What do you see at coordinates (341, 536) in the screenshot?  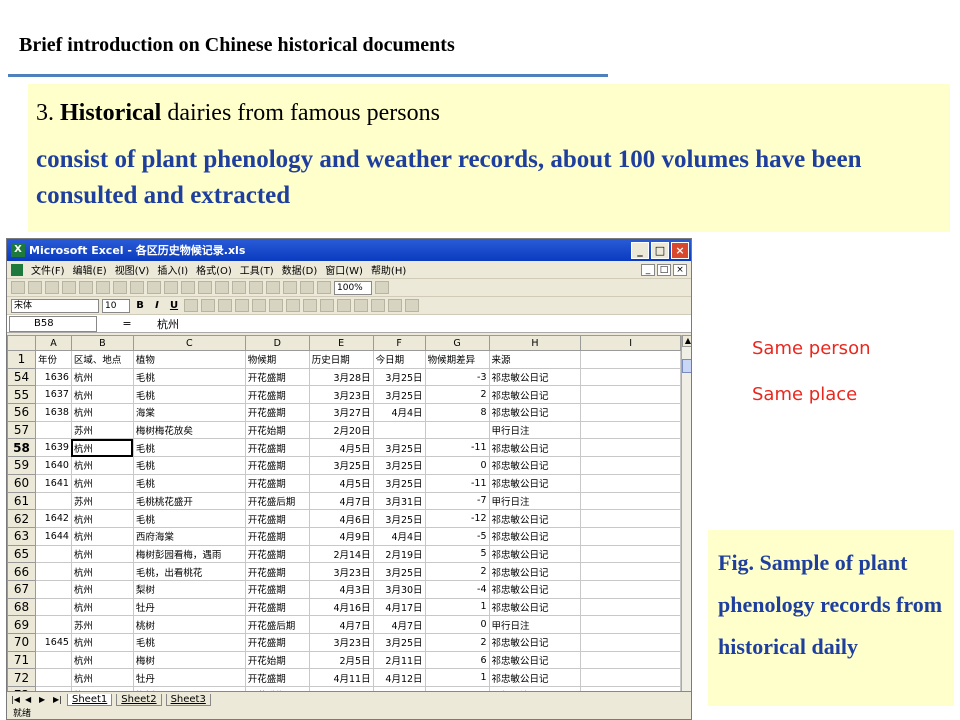 I see `table-cell: 4月9日` at bounding box center [341, 536].